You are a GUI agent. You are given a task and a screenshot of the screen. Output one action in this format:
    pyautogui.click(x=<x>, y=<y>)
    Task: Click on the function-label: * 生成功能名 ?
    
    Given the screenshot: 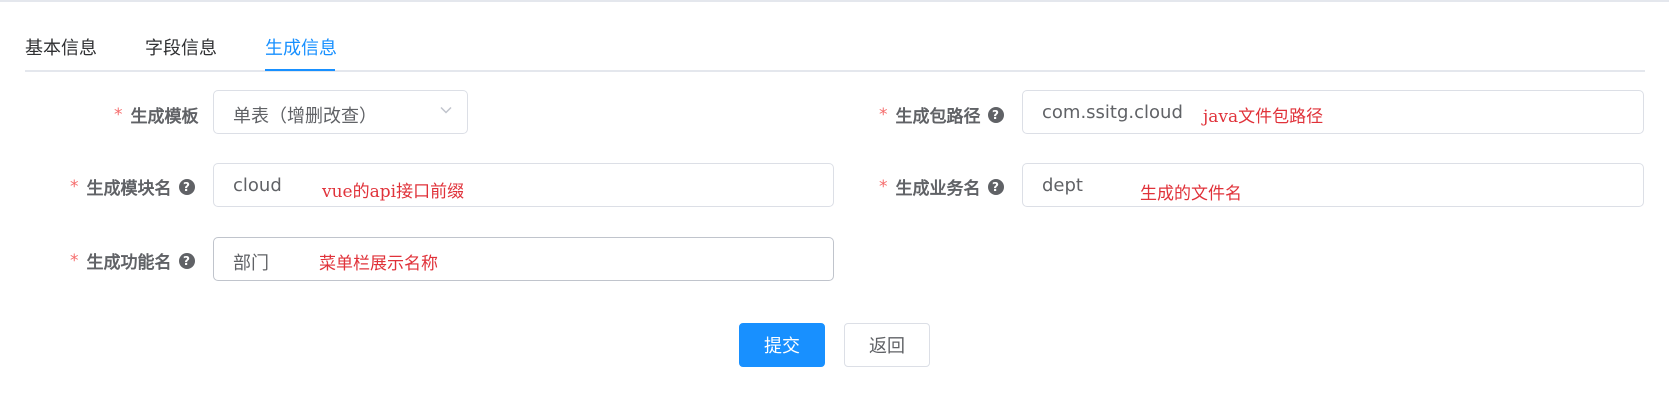 What is the action you would take?
    pyautogui.click(x=132, y=260)
    